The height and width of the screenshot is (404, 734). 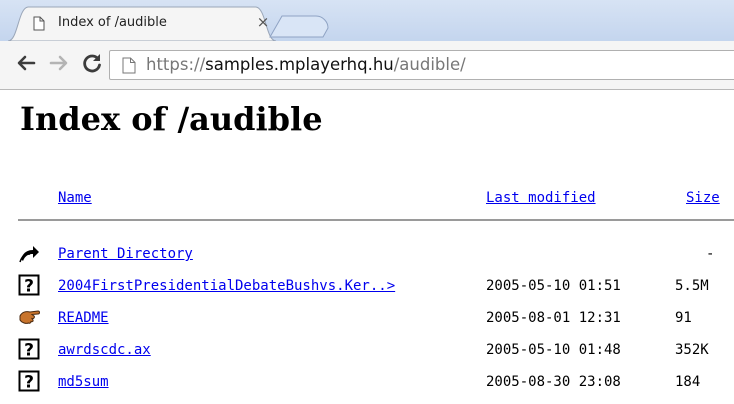 I want to click on url-host: samples.mplayerhq.hu, so click(x=299, y=64).